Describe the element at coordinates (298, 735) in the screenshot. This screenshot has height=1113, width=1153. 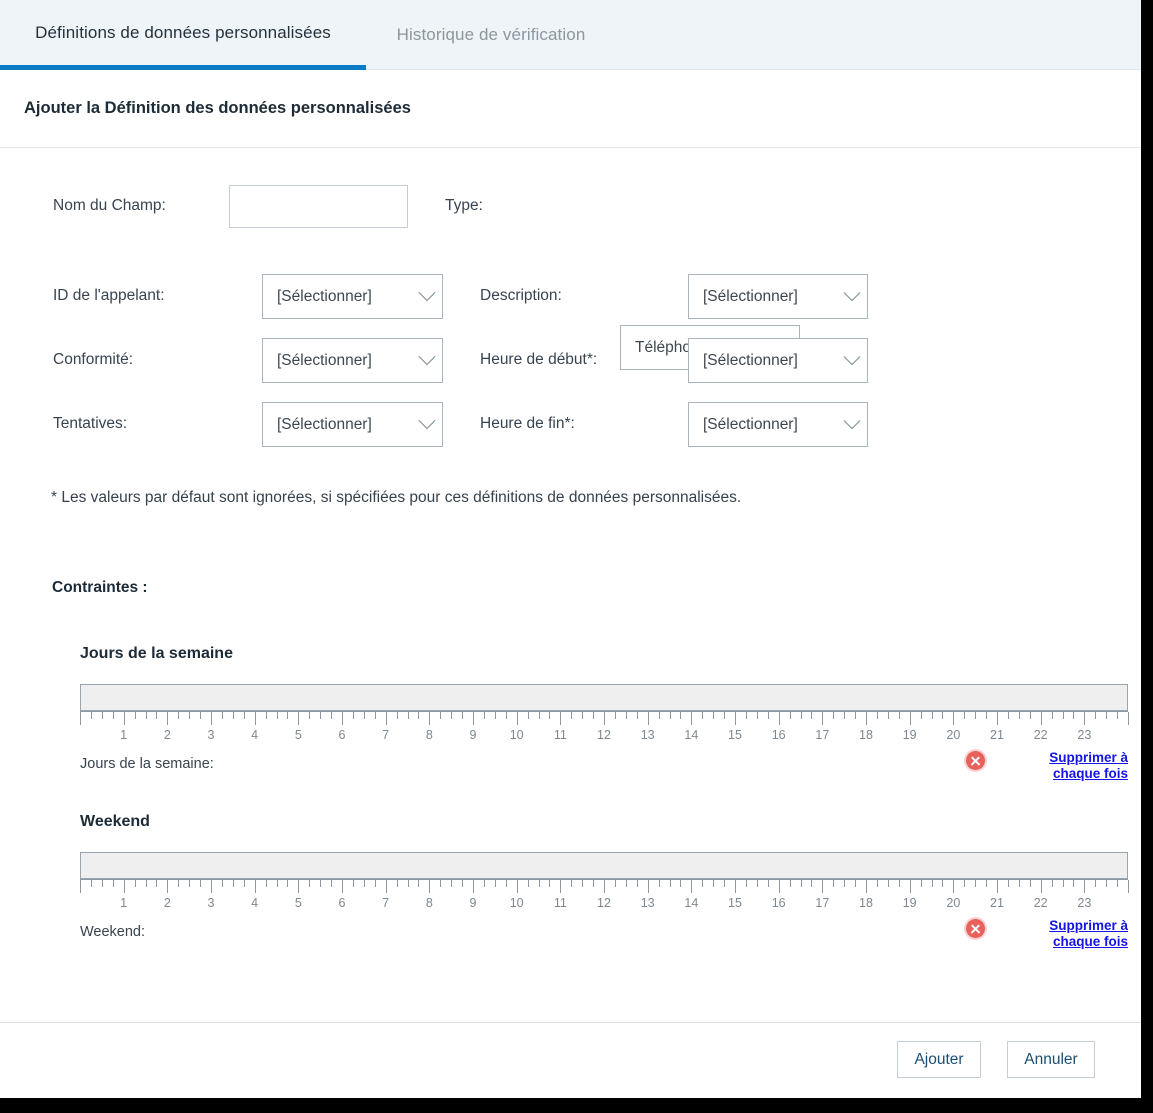
I see `ruler-label: 5` at that location.